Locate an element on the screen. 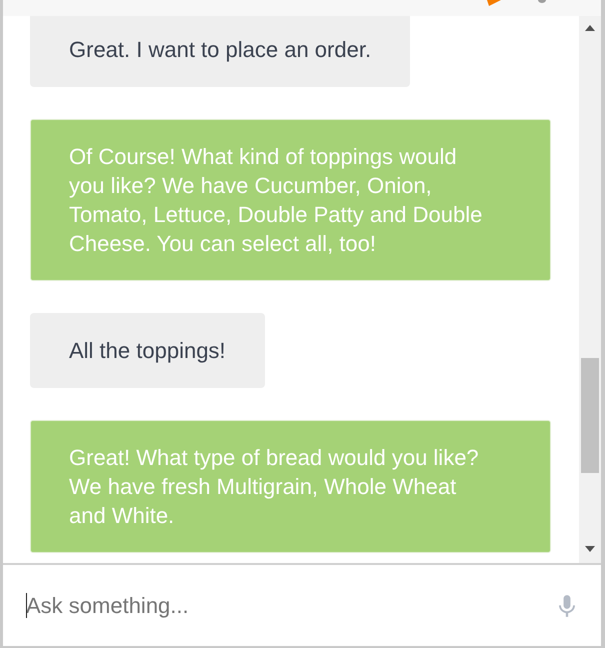  scroll-up-arrow-icon is located at coordinates (590, 28).